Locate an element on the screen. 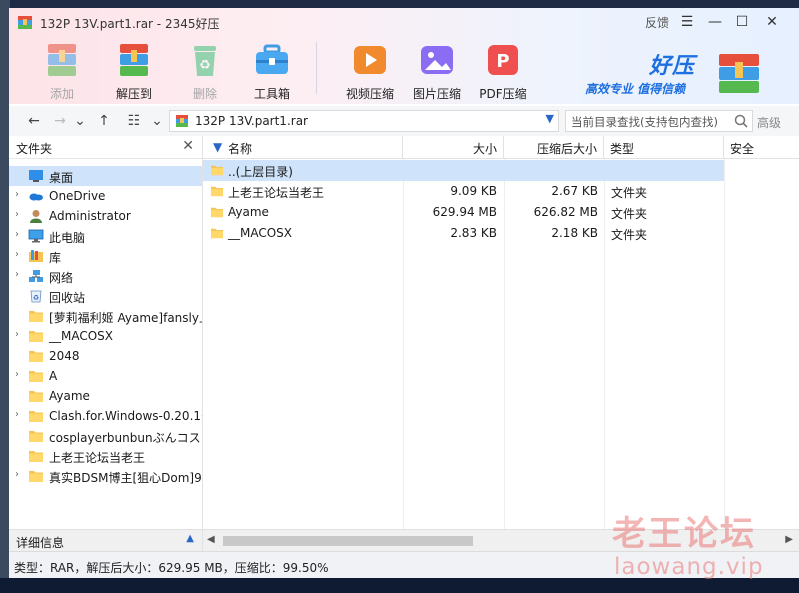  tree-item-label: 上老王论坛当老王 is located at coordinates (97, 458).